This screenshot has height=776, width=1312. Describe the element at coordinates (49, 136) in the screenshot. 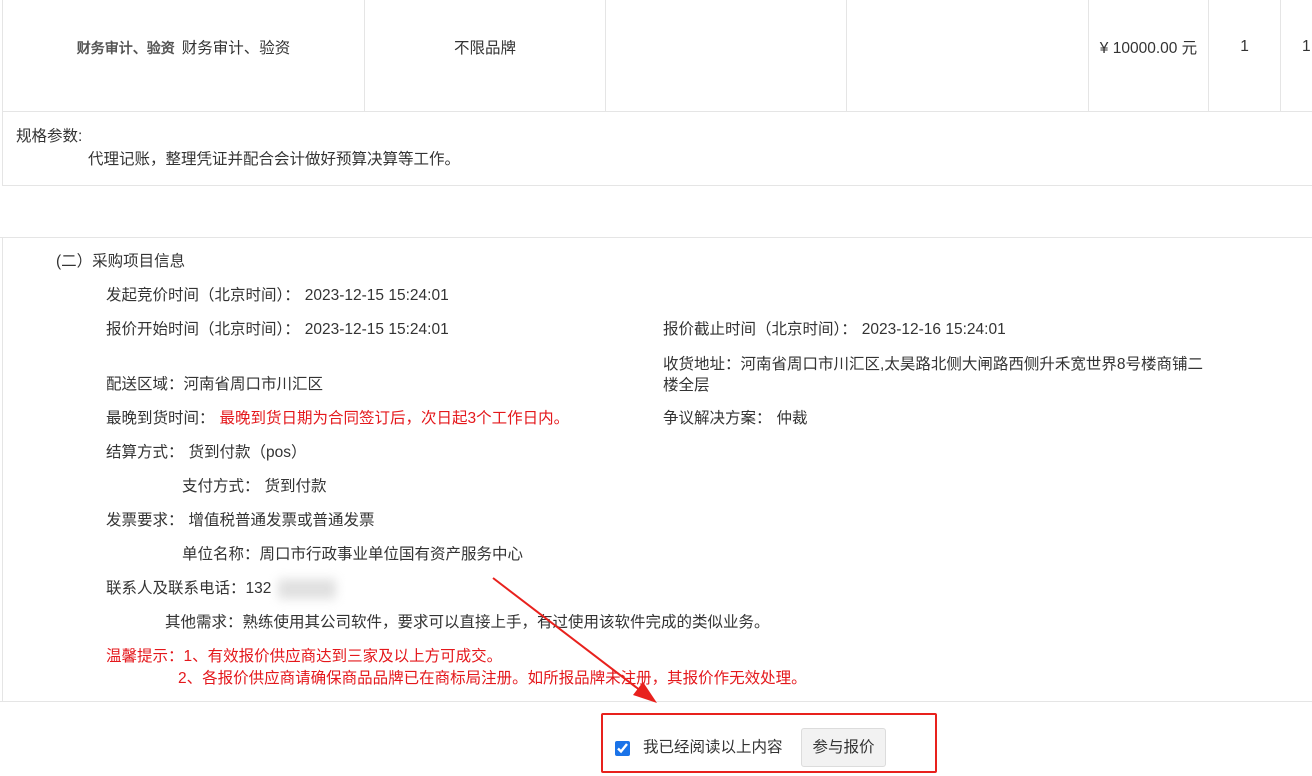

I see `spec-params-label: 规格参数:` at that location.